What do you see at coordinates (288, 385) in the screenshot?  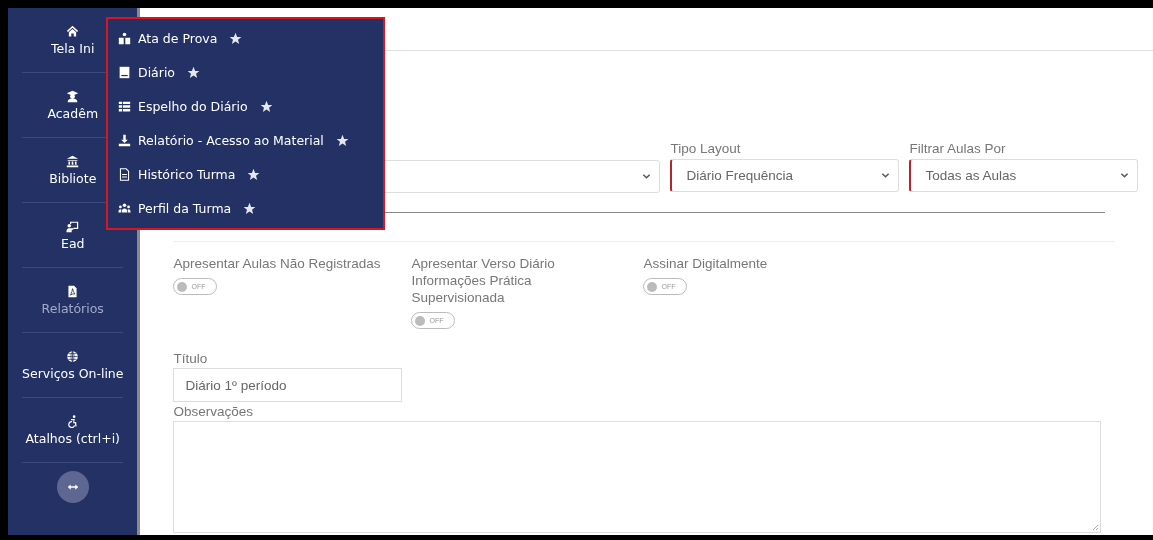 I see `title-input-field: Diário 1º período` at bounding box center [288, 385].